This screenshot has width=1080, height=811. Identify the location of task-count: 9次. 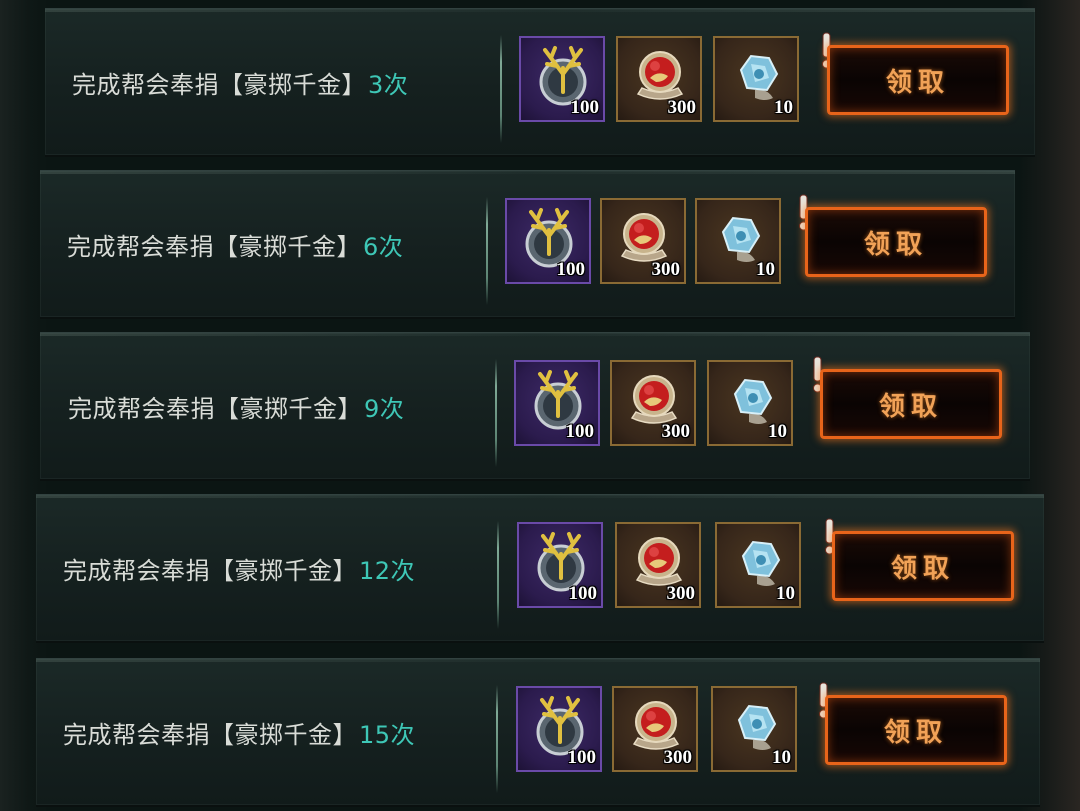
(384, 408).